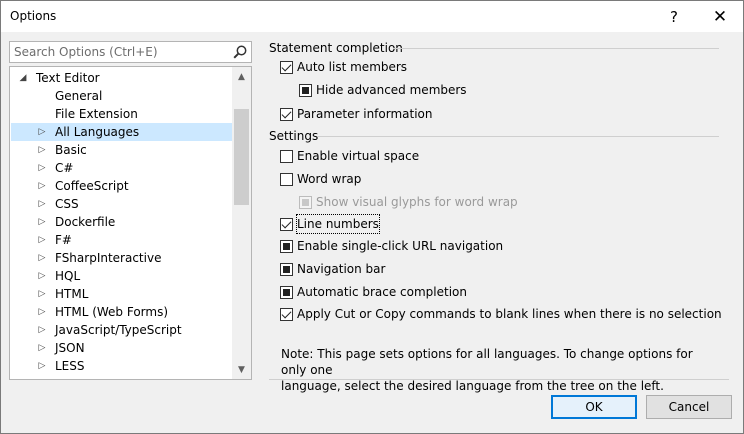 The image size is (744, 434). Describe the element at coordinates (112, 312) in the screenshot. I see `tree-item-label: HTML (Web Forms)` at that location.